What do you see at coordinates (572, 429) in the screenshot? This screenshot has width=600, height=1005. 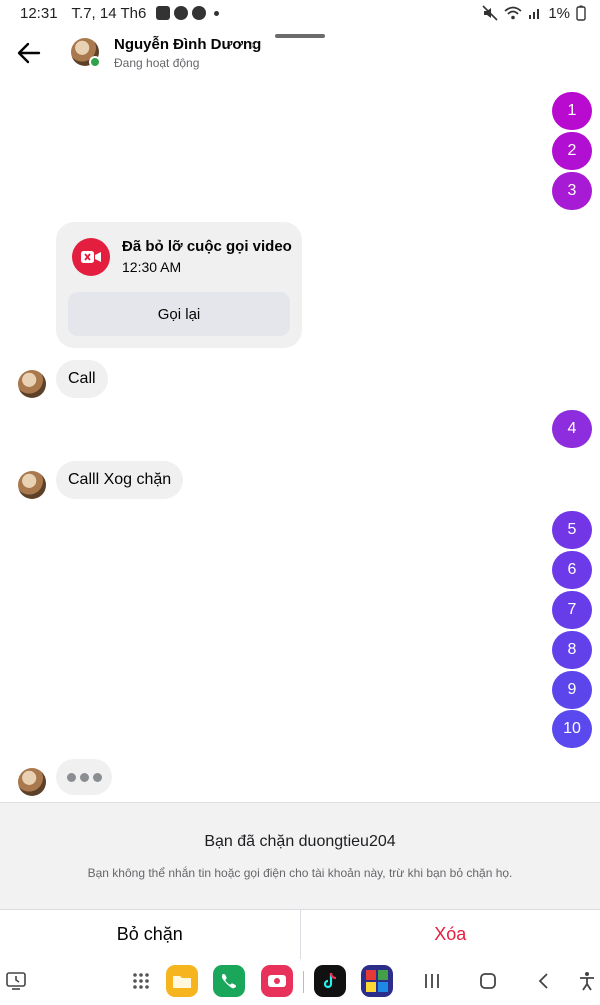 I see `outgoing-message: 4` at bounding box center [572, 429].